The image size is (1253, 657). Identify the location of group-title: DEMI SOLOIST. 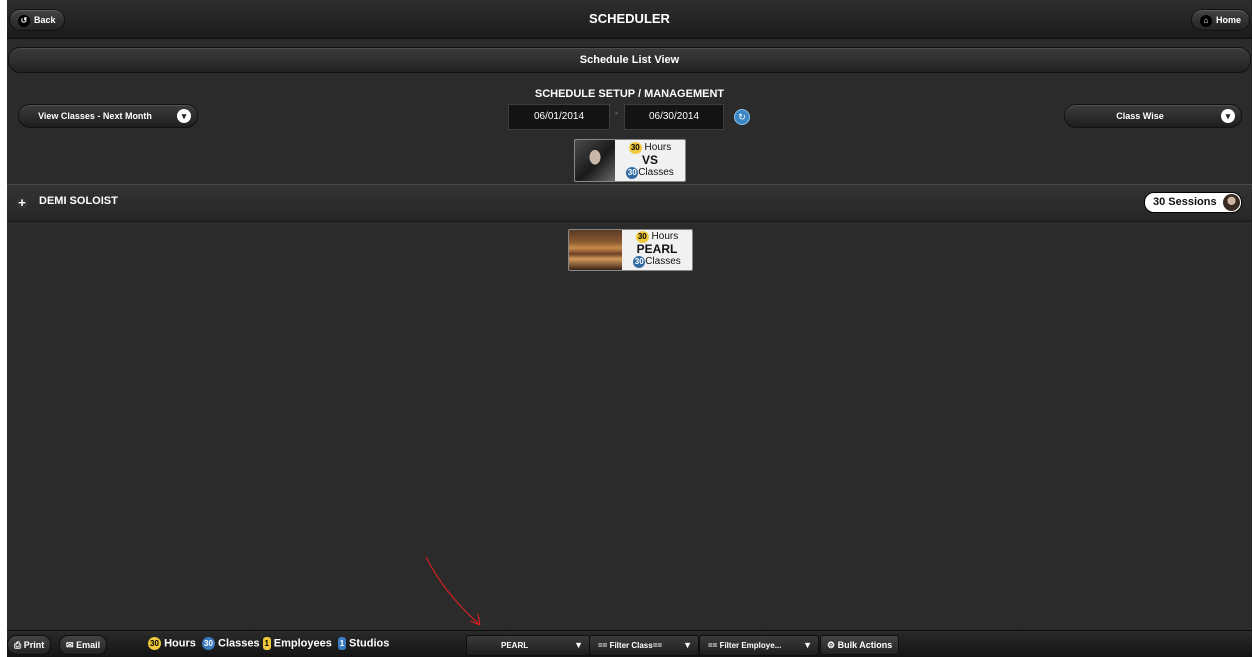
(78, 201).